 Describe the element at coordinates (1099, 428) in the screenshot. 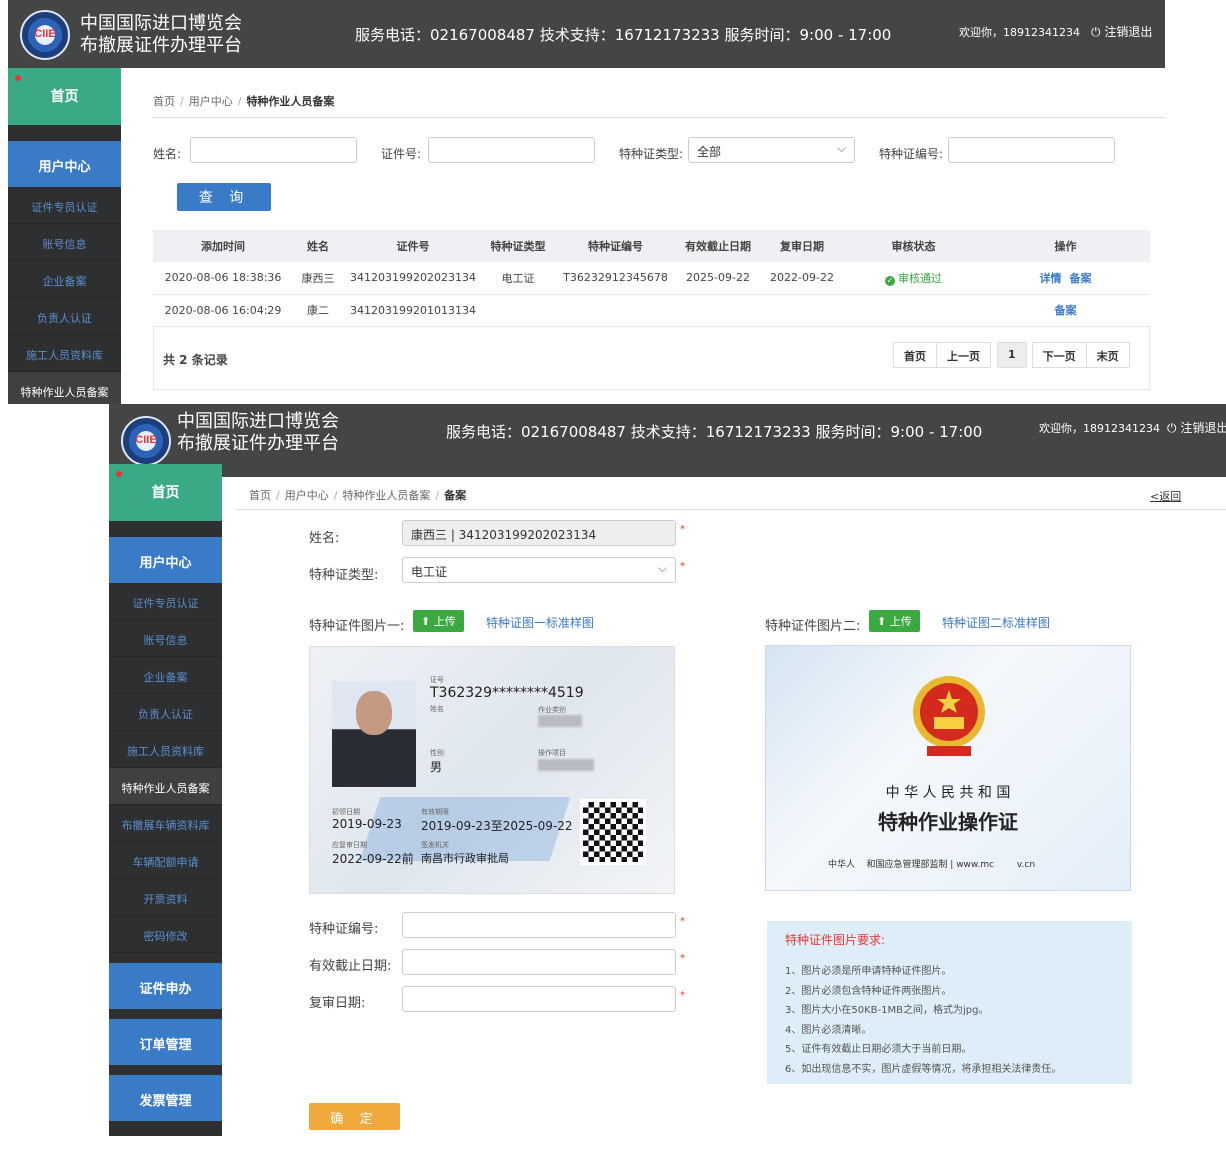

I see `welcome-text: 欢迎你，18912341234` at that location.